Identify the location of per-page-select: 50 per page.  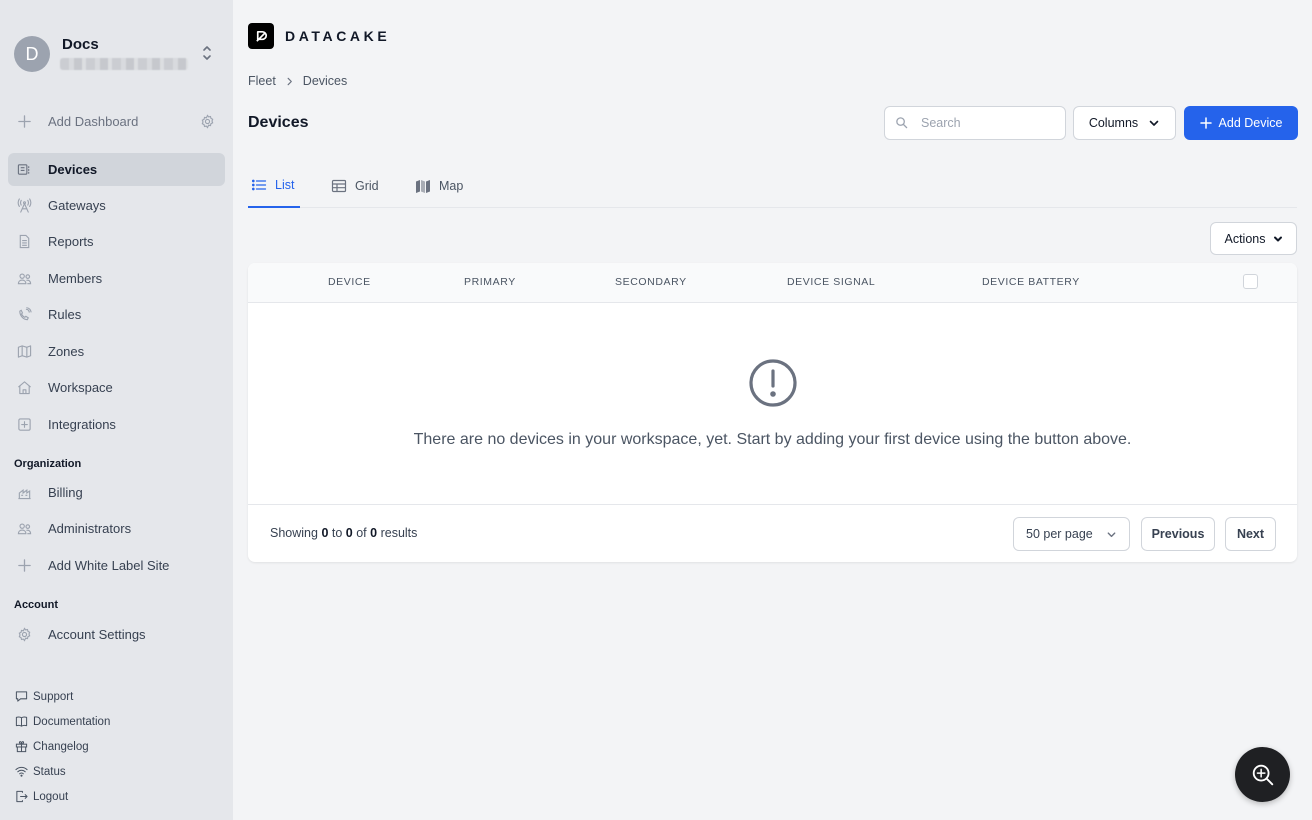
(1071, 534).